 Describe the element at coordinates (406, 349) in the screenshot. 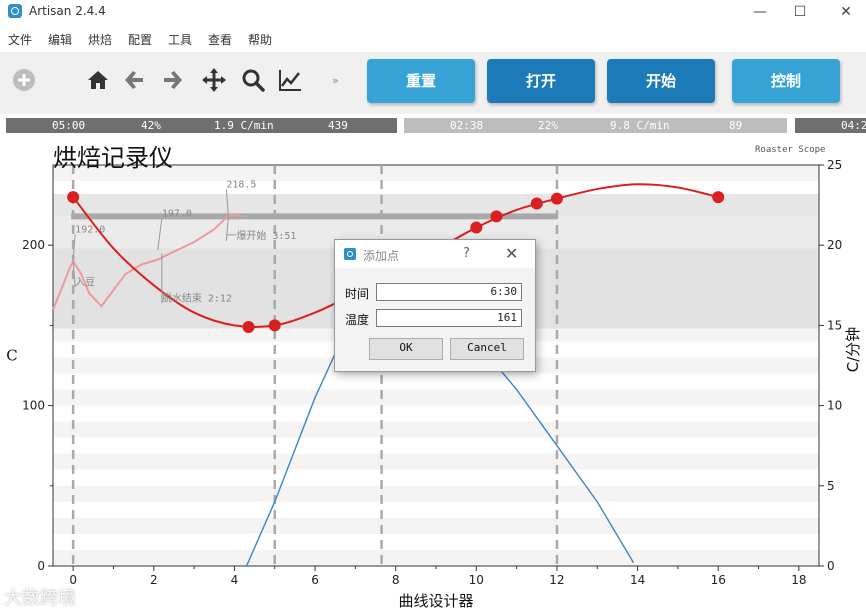

I see `ok-button: OK` at that location.